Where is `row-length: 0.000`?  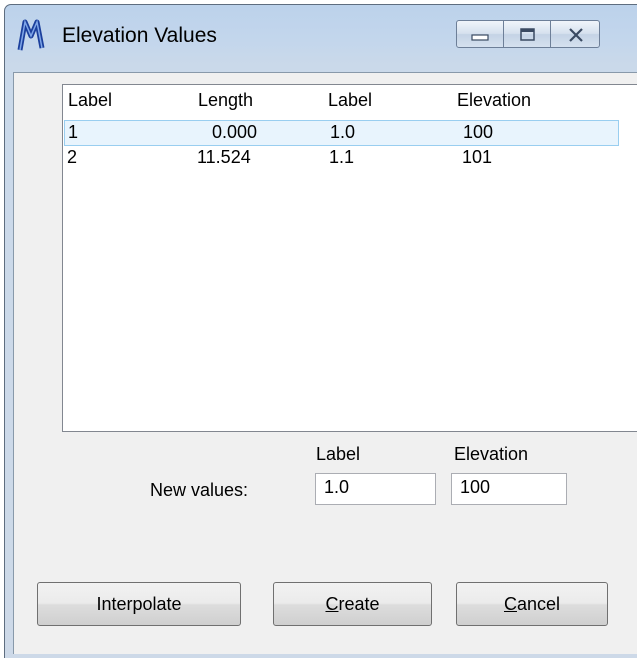
row-length: 0.000 is located at coordinates (235, 132).